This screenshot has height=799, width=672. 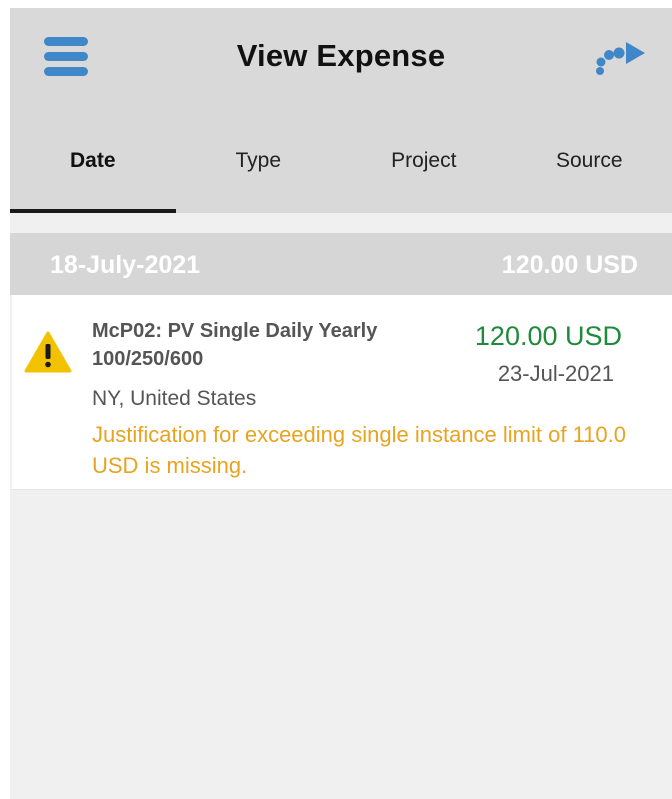 I want to click on tab-date: Date, so click(x=93, y=160).